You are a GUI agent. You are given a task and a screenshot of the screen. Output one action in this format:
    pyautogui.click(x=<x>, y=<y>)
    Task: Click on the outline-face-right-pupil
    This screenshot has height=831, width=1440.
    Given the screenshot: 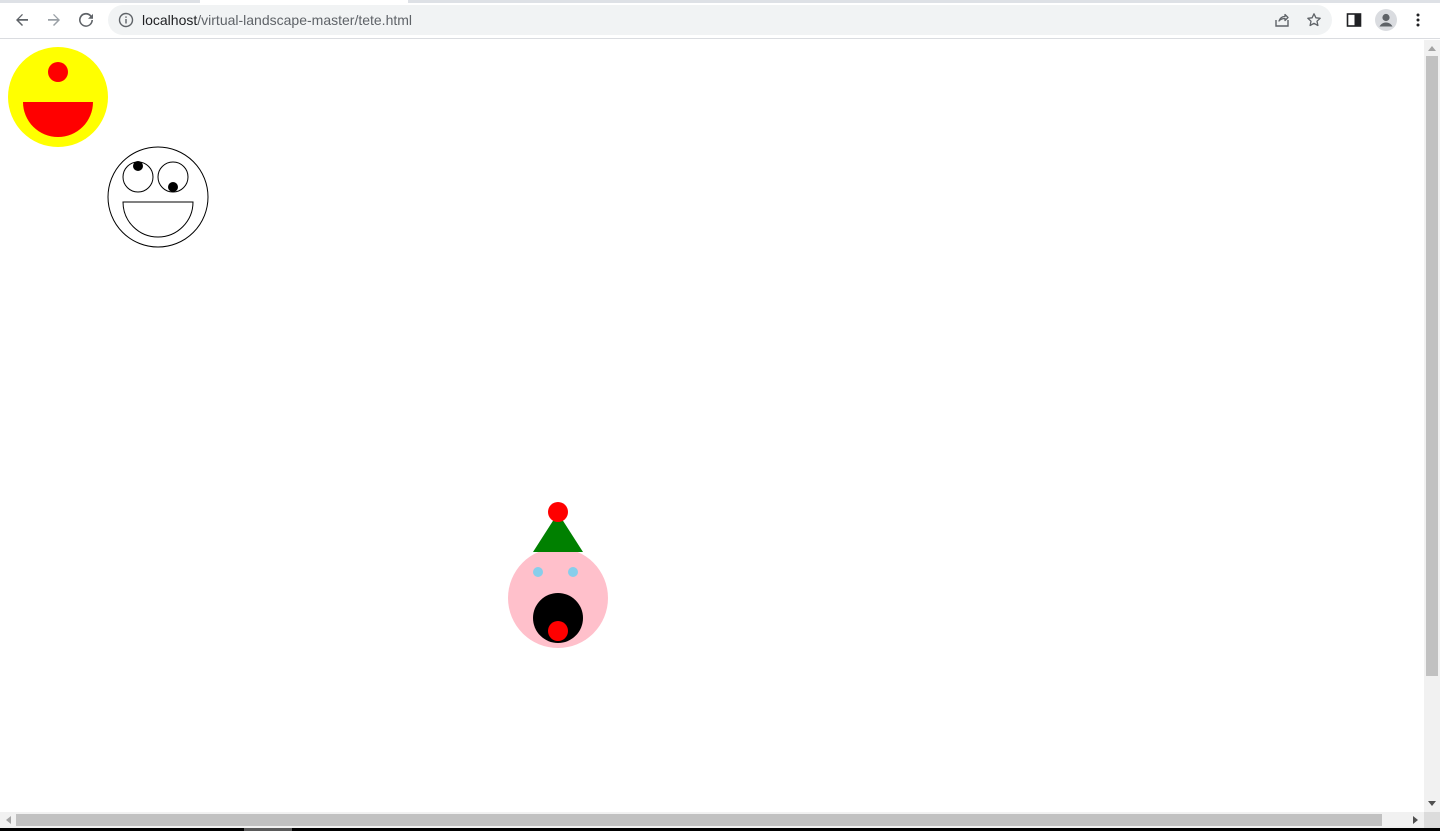 What is the action you would take?
    pyautogui.click(x=173, y=187)
    